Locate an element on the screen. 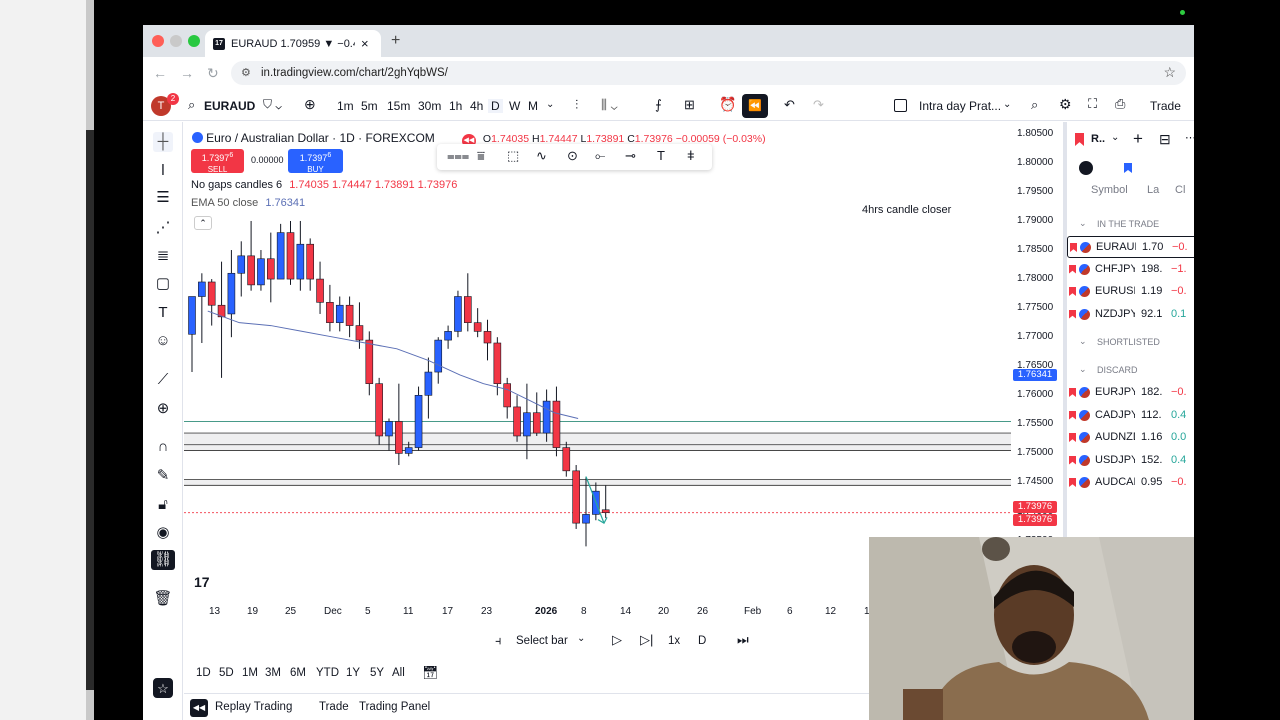  alert-icon: ⏰ is located at coordinates (727, 104).